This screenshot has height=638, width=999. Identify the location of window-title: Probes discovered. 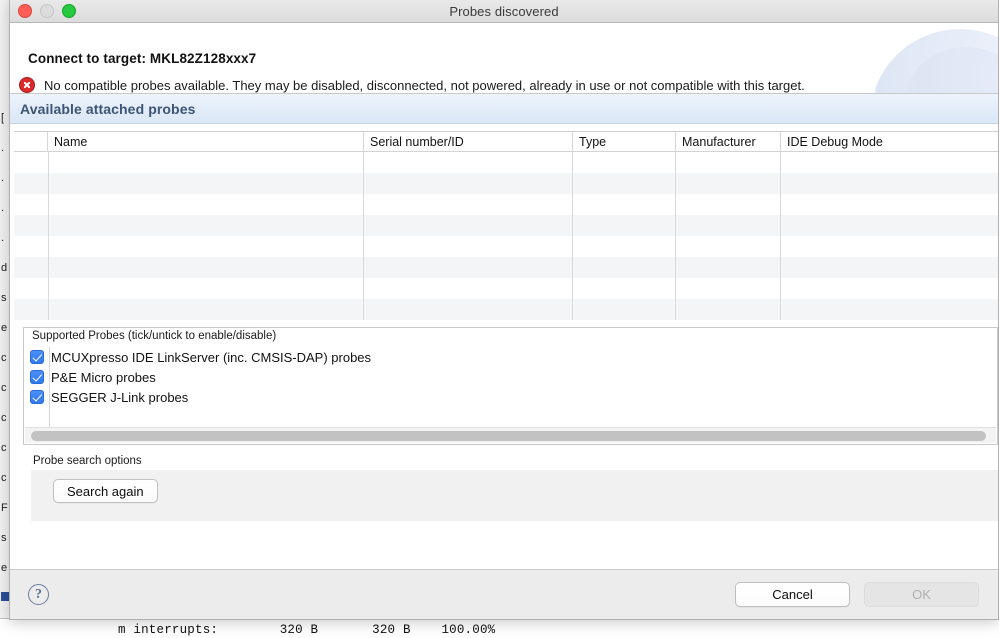
(504, 11).